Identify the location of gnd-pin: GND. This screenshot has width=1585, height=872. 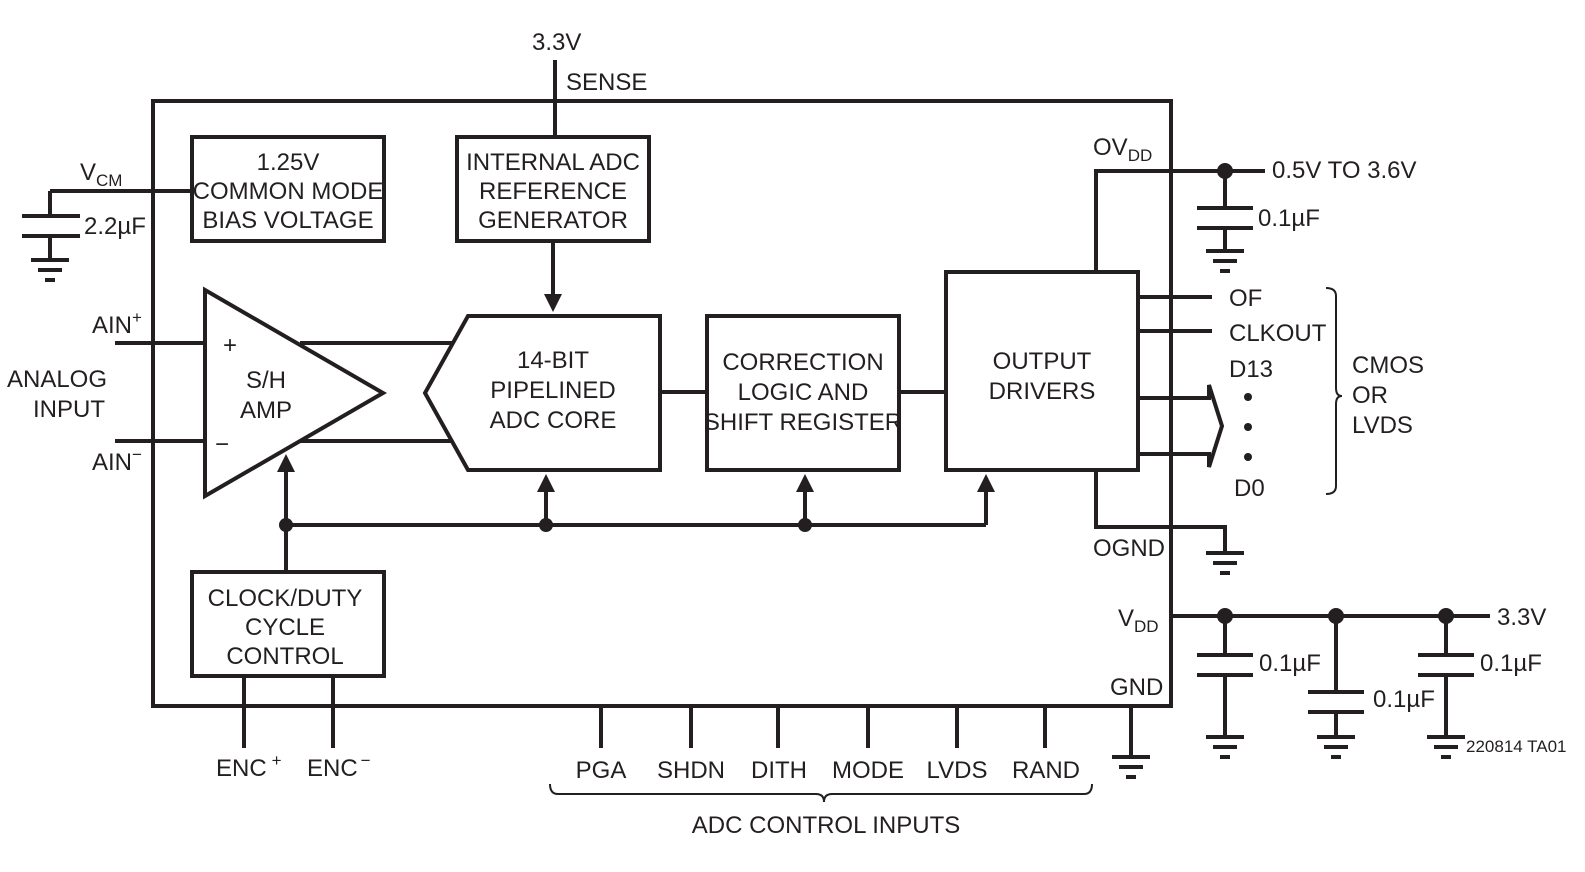
(1136, 726).